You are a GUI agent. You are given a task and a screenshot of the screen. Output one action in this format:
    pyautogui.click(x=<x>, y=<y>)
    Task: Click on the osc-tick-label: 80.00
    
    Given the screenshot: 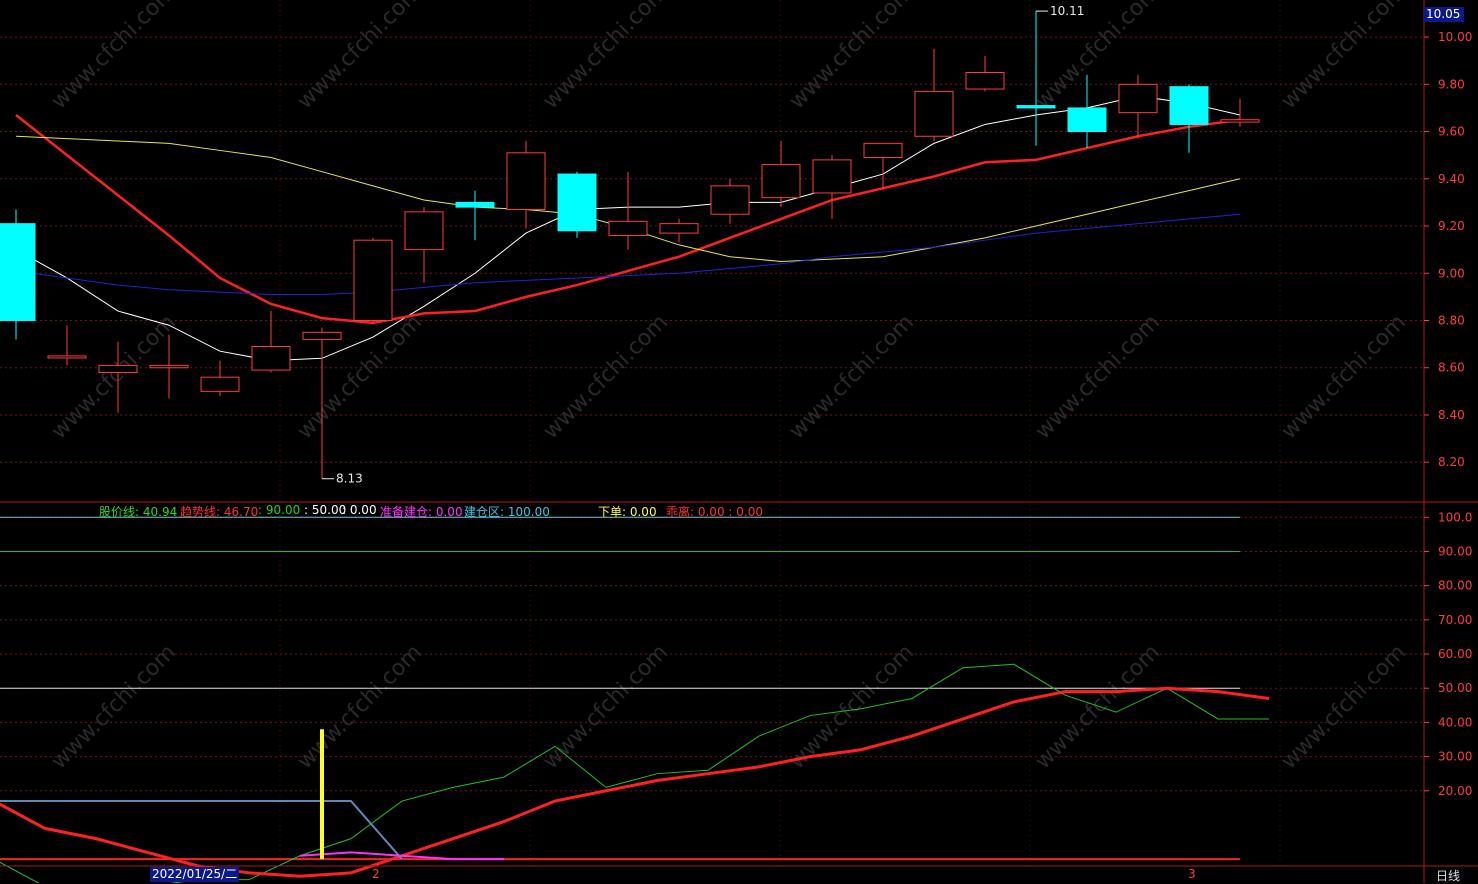 What is the action you would take?
    pyautogui.click(x=1455, y=586)
    